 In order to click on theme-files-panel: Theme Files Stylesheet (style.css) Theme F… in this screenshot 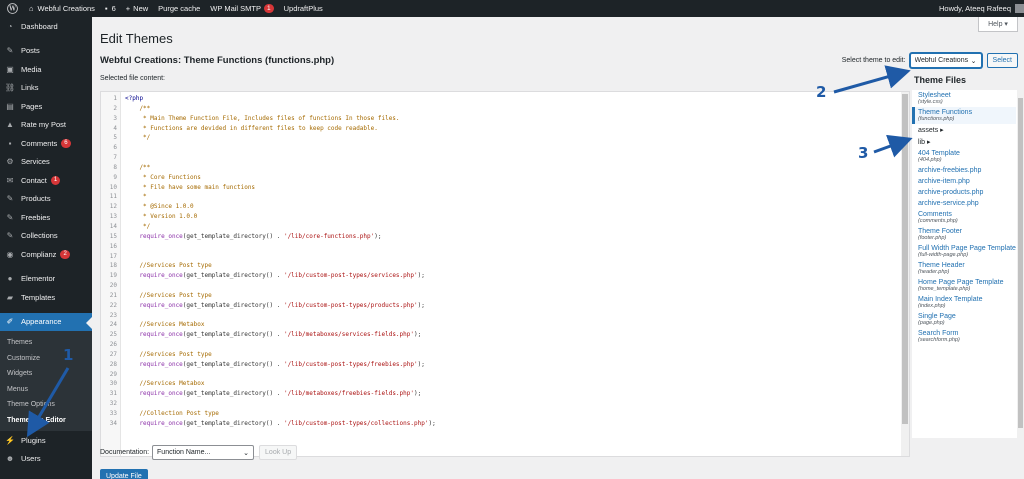, I will do `click(968, 256)`.